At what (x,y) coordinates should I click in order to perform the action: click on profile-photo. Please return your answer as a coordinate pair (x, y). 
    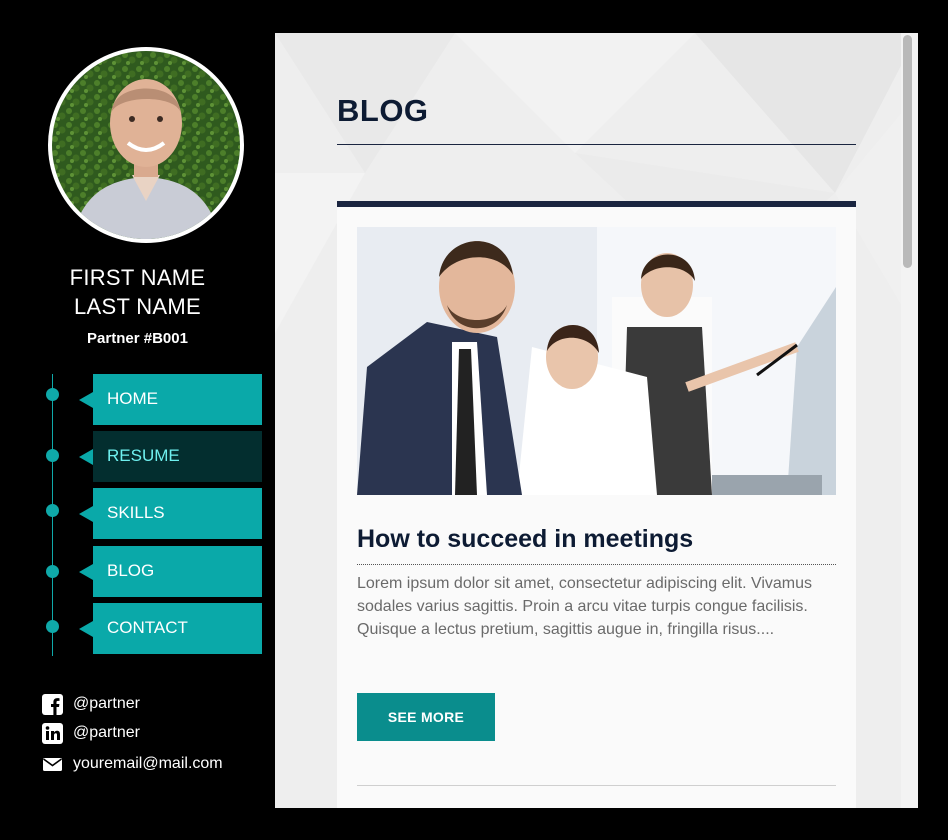
    Looking at the image, I should click on (146, 145).